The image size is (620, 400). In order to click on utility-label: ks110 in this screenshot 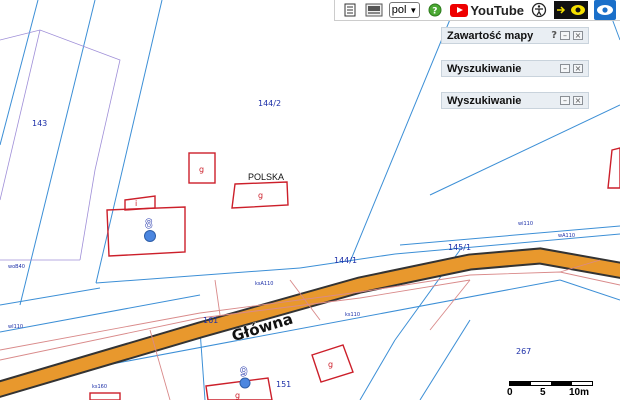, I will do `click(352, 315)`.